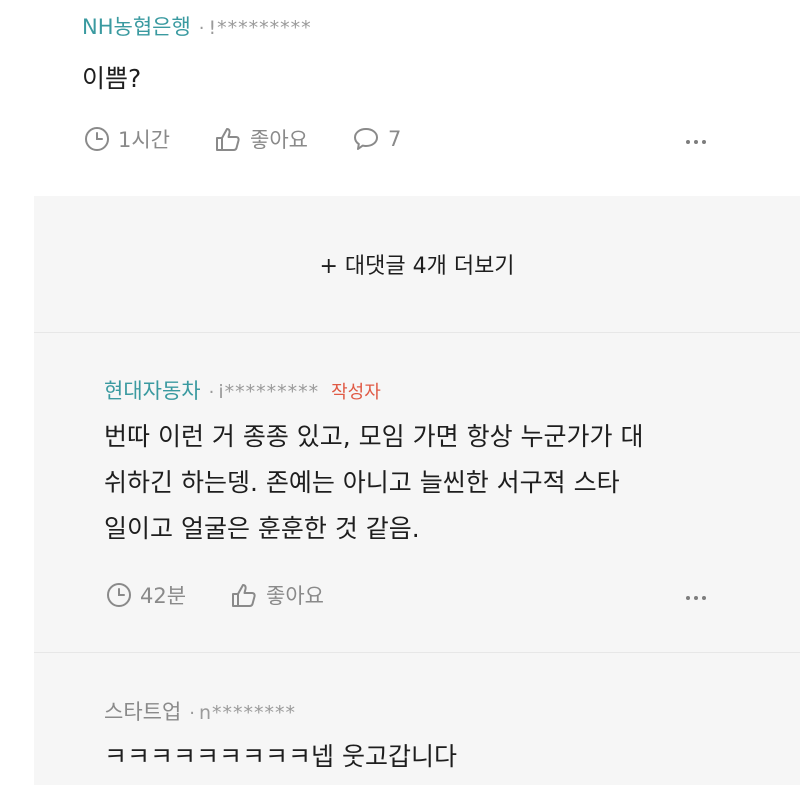 The image size is (800, 785). Describe the element at coordinates (136, 26) in the screenshot. I see `author-company-name: NH농협은행` at that location.